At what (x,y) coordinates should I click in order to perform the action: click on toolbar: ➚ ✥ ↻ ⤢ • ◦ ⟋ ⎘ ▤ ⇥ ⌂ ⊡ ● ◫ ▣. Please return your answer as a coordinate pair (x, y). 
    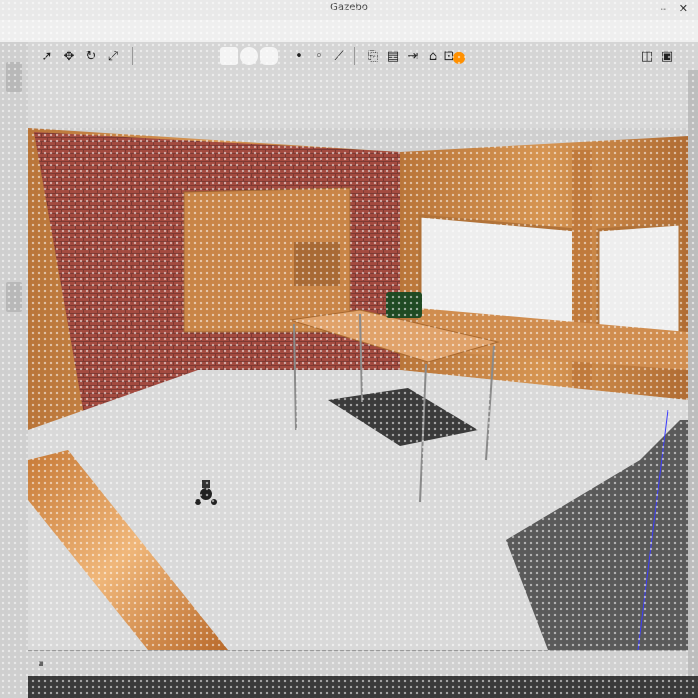
    Looking at the image, I should click on (363, 56).